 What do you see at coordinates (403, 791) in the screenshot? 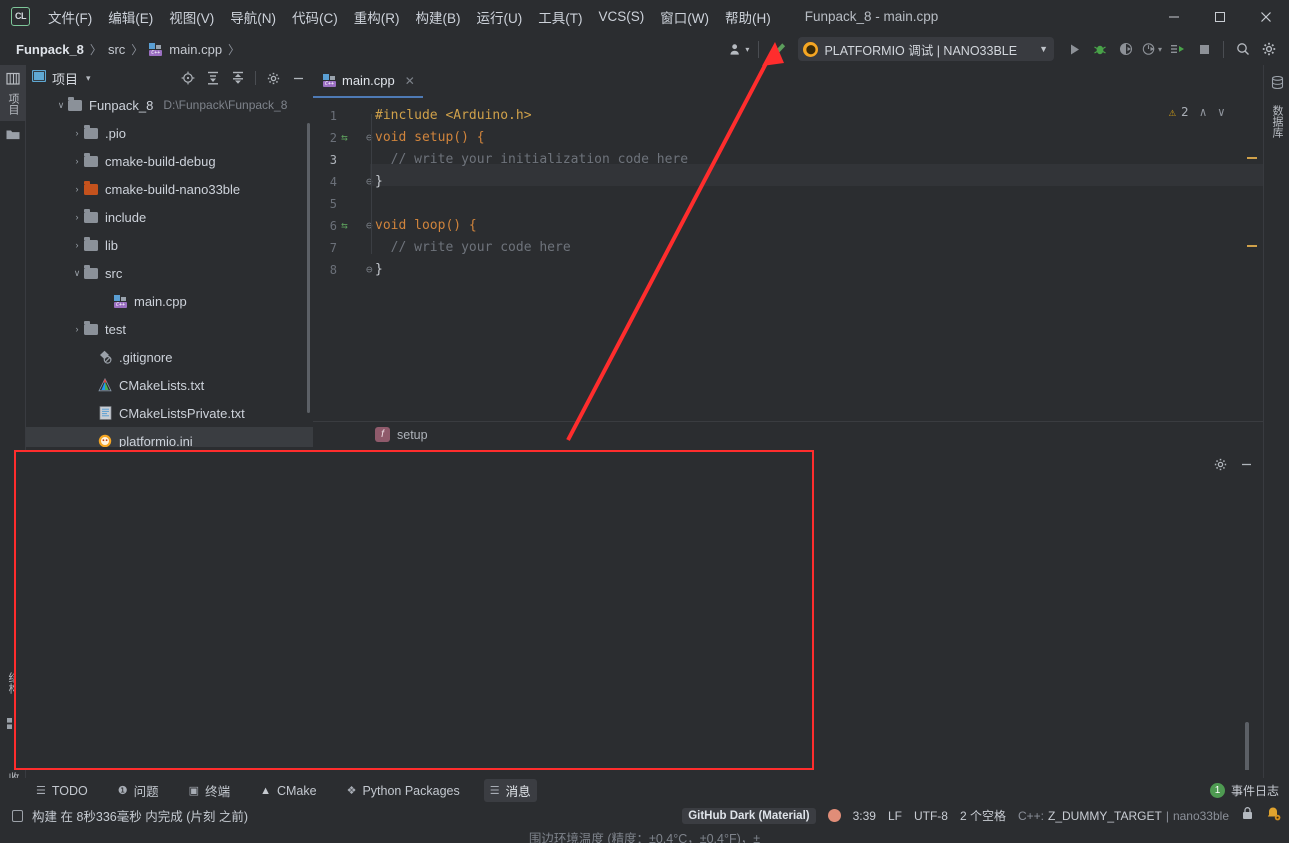
I see `bottom-tab-python-packages: ❖ Python Packages` at bounding box center [403, 791].